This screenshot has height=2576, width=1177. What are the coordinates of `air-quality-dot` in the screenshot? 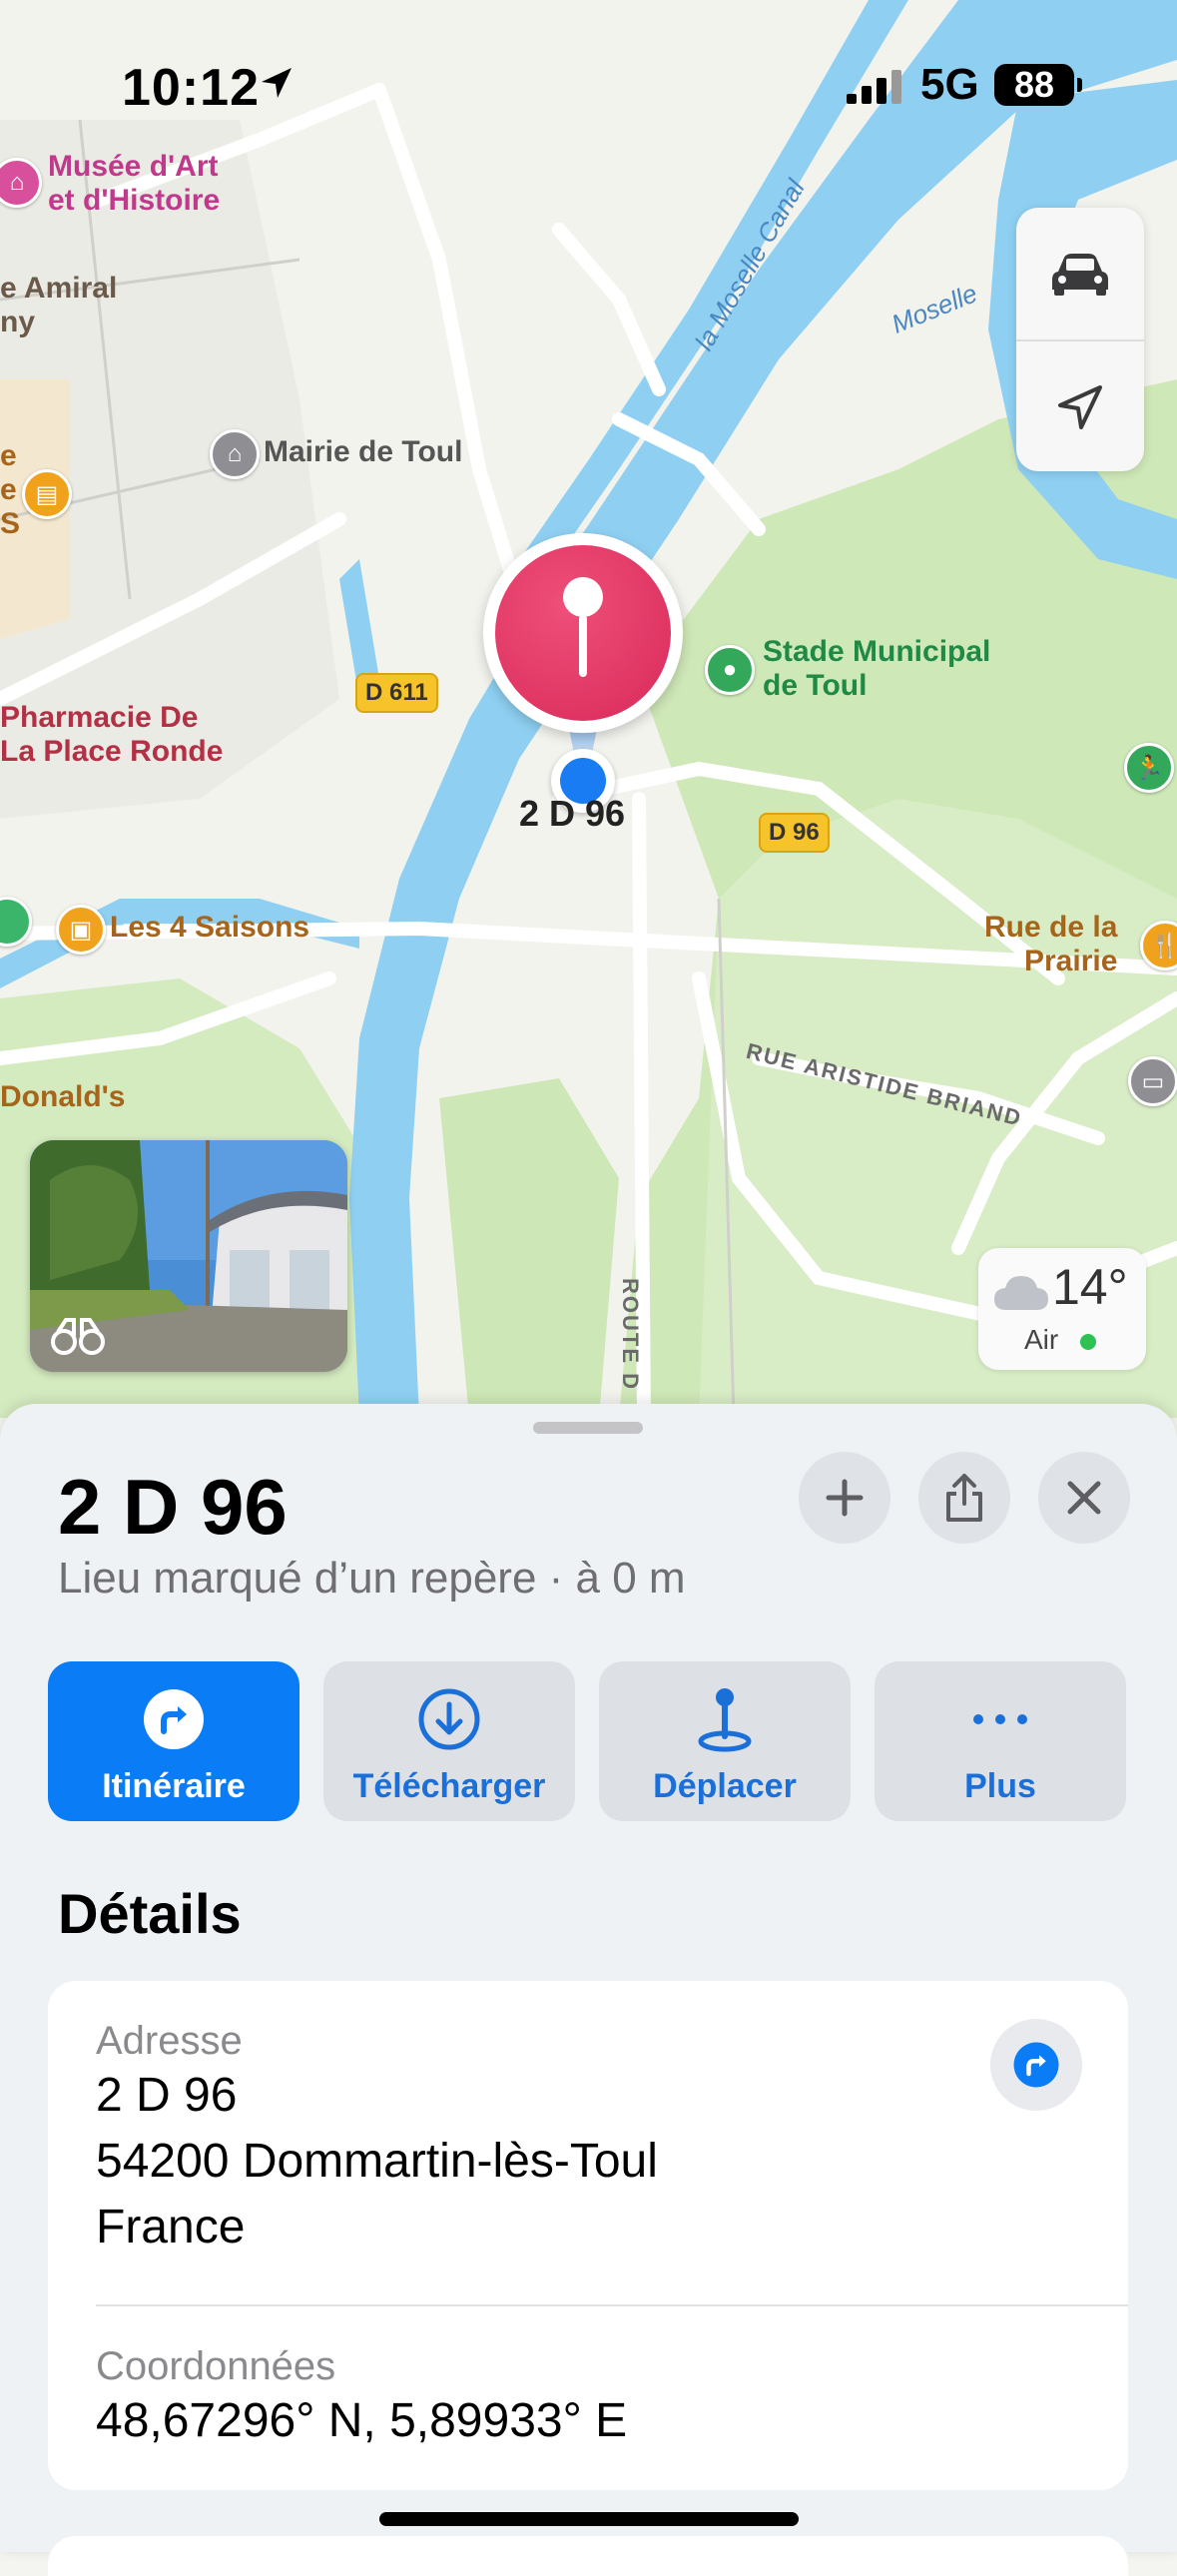 It's located at (1088, 1342).